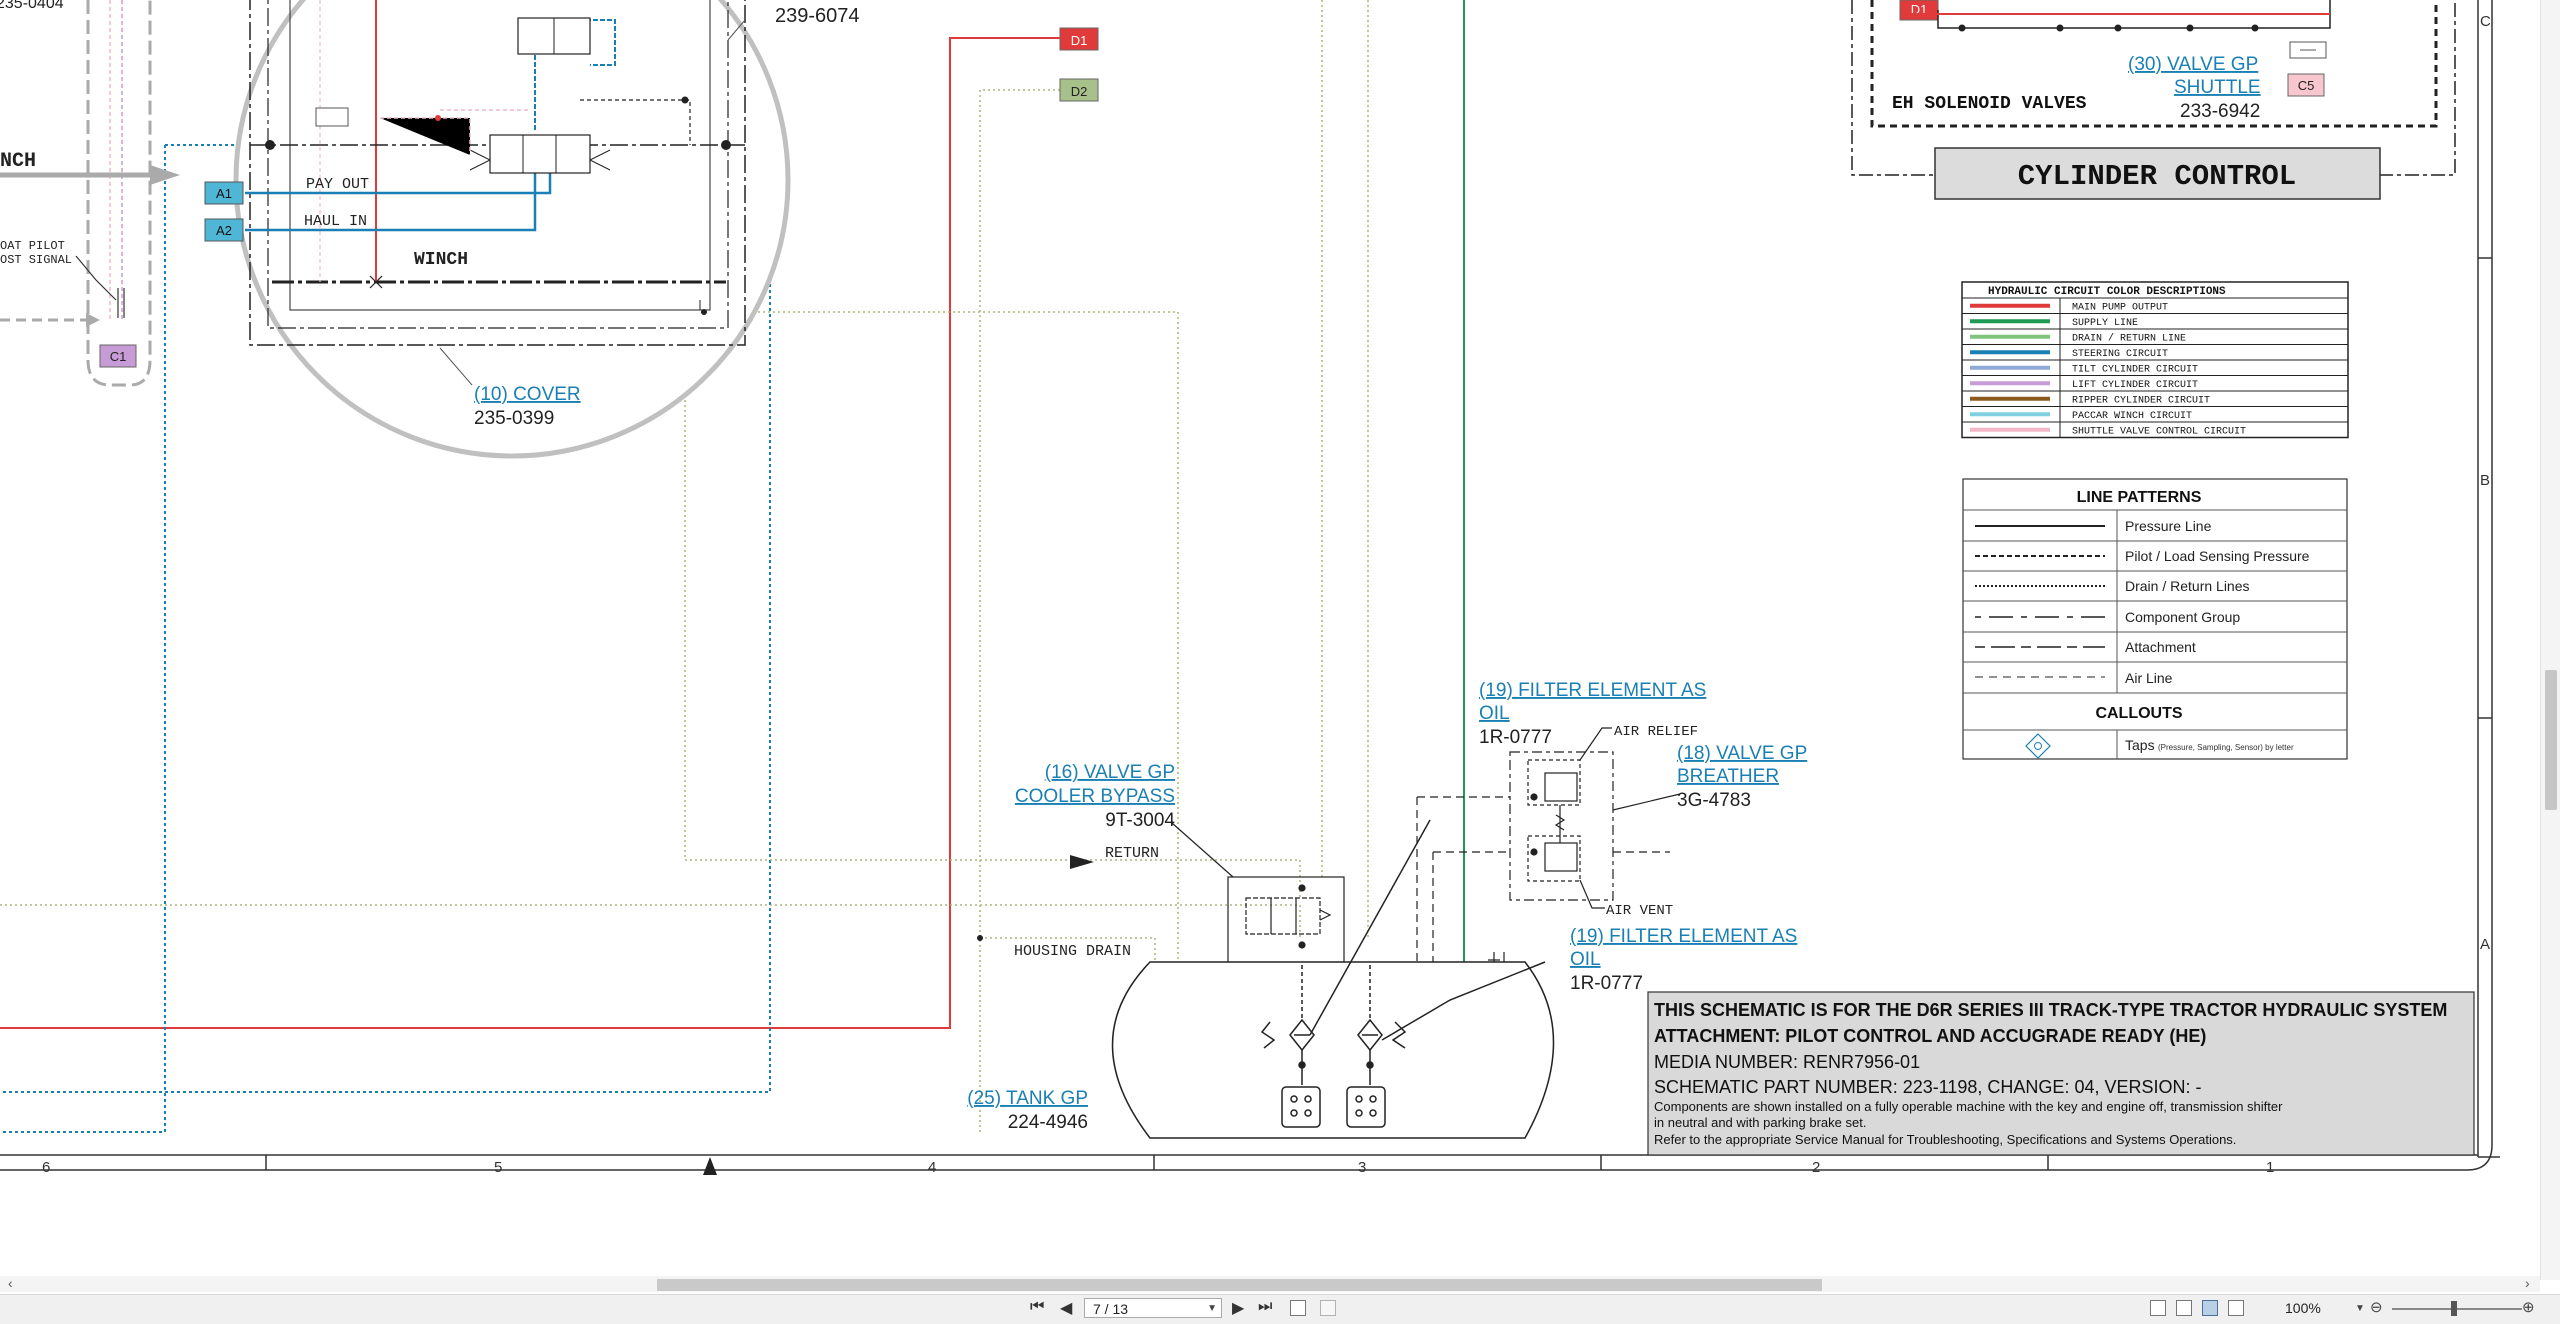 The image size is (2560, 1324). What do you see at coordinates (1153, 1308) in the screenshot?
I see `page-number-field: 7 / 13 ▼` at bounding box center [1153, 1308].